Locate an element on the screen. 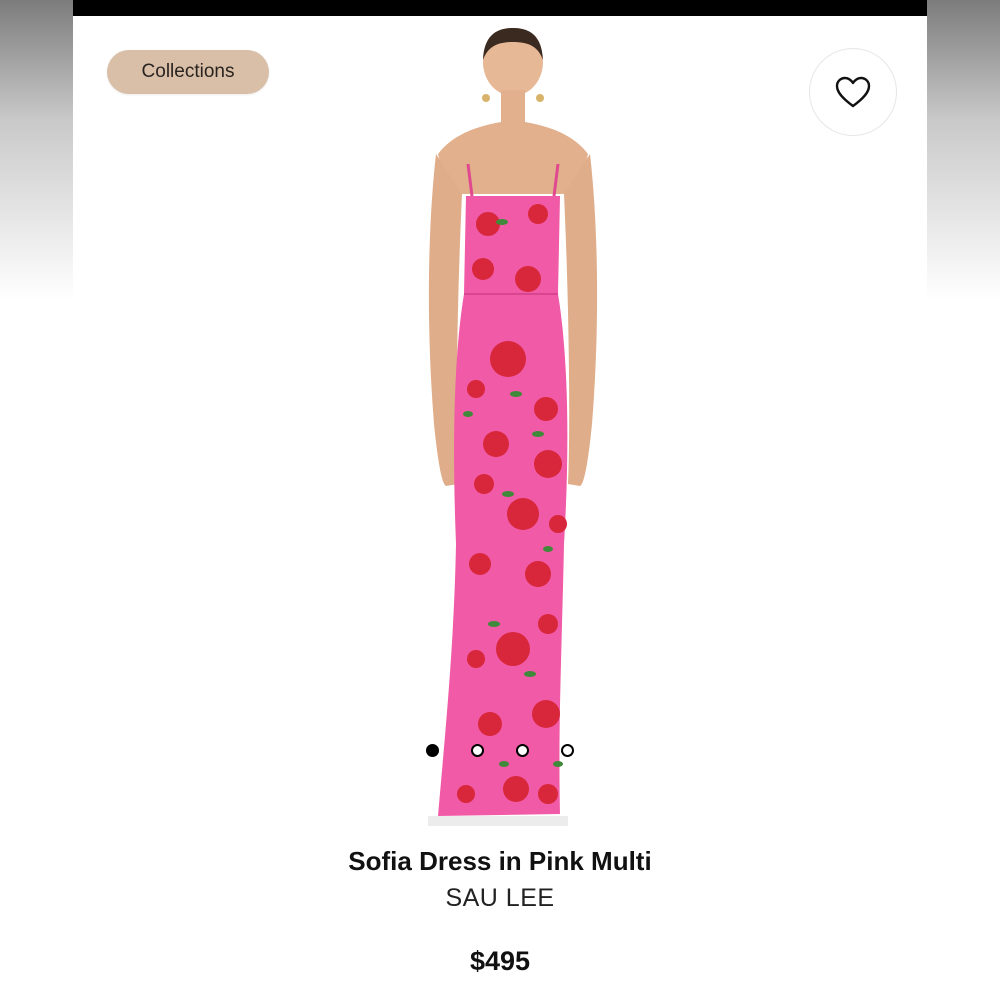 This screenshot has width=1000, height=1000. gallery-dots is located at coordinates (500, 753).